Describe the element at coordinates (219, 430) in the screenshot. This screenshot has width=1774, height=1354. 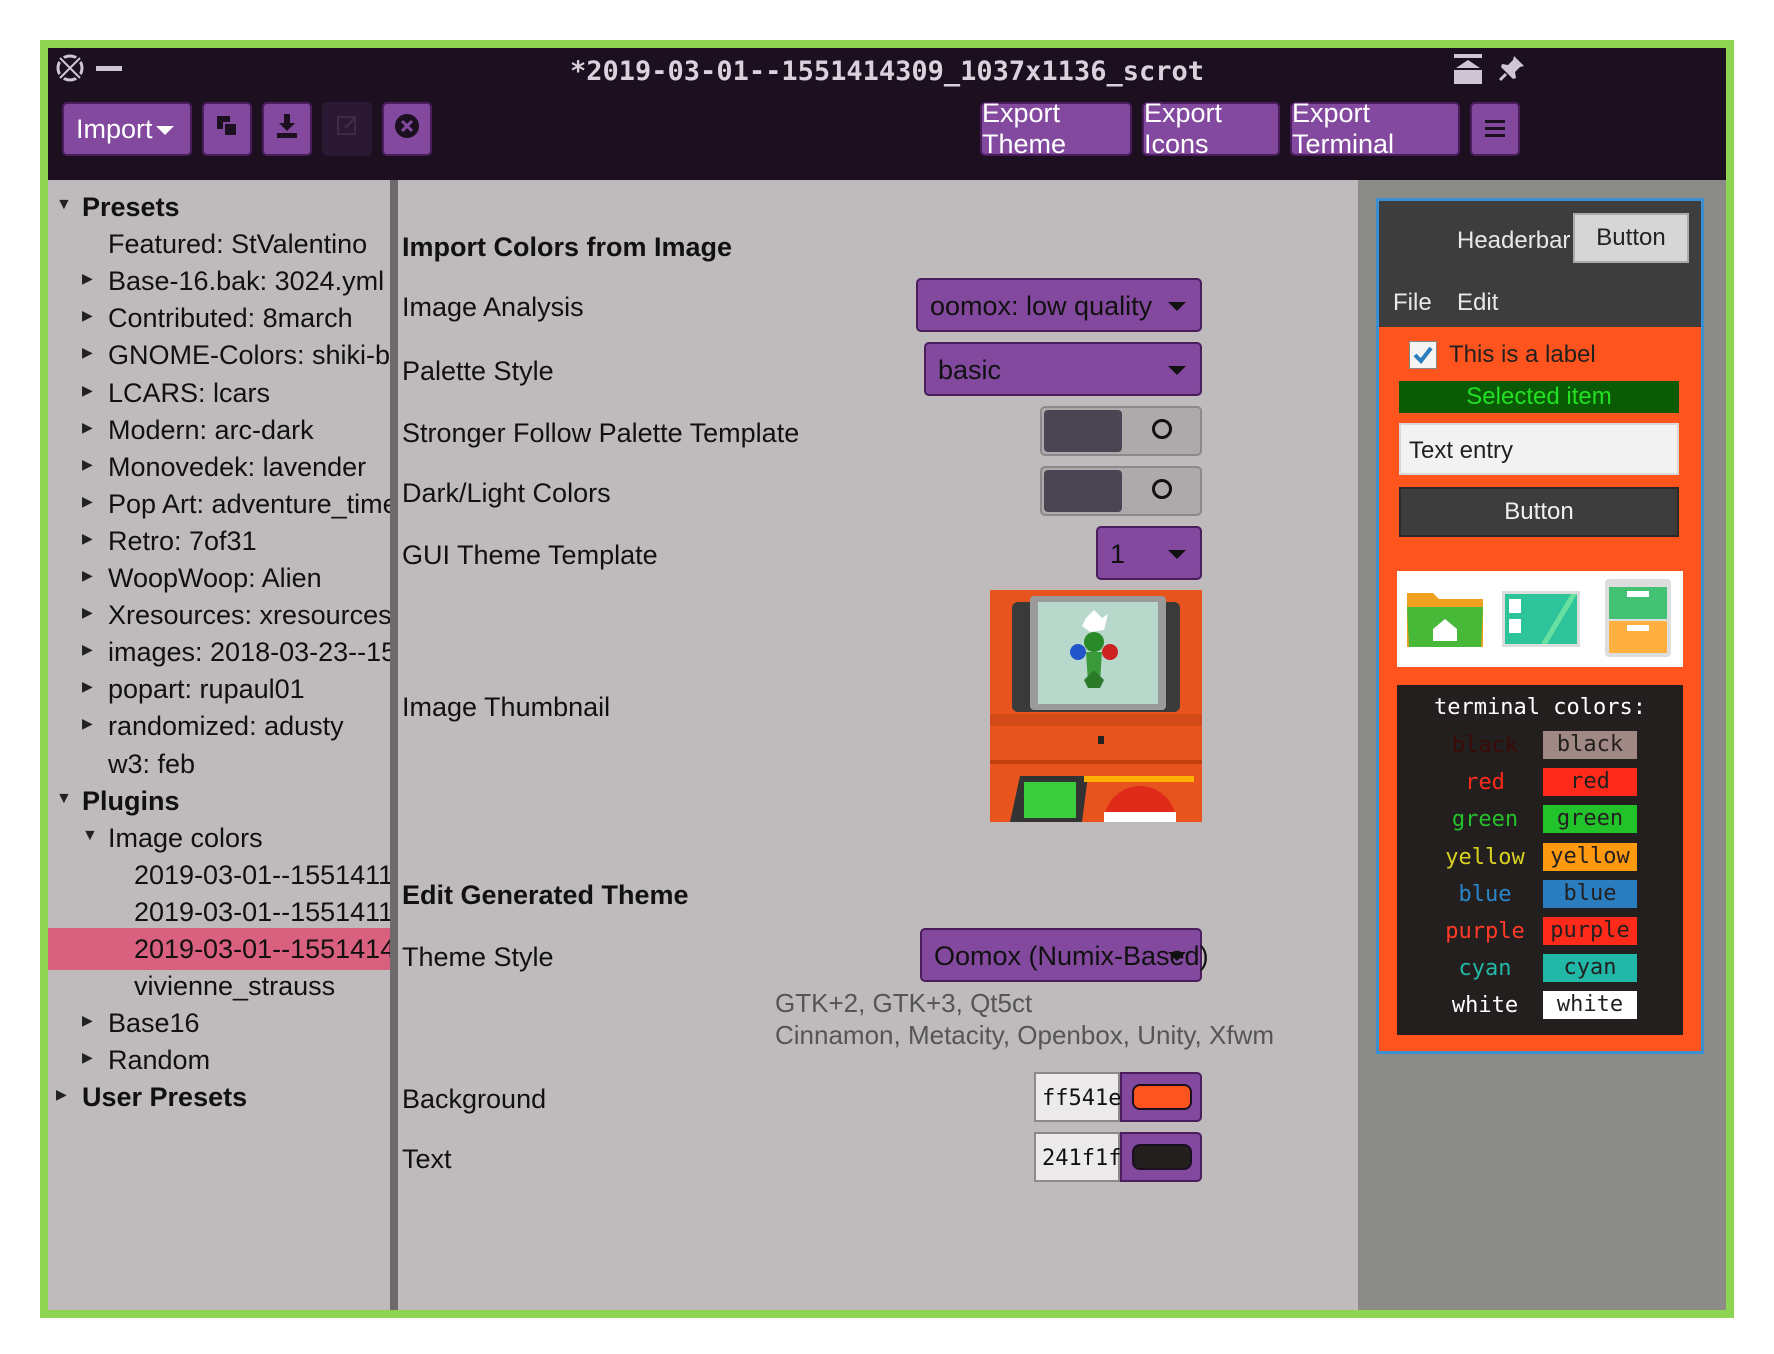
I see `tree-item: ▶ Modern: arc-dark` at that location.